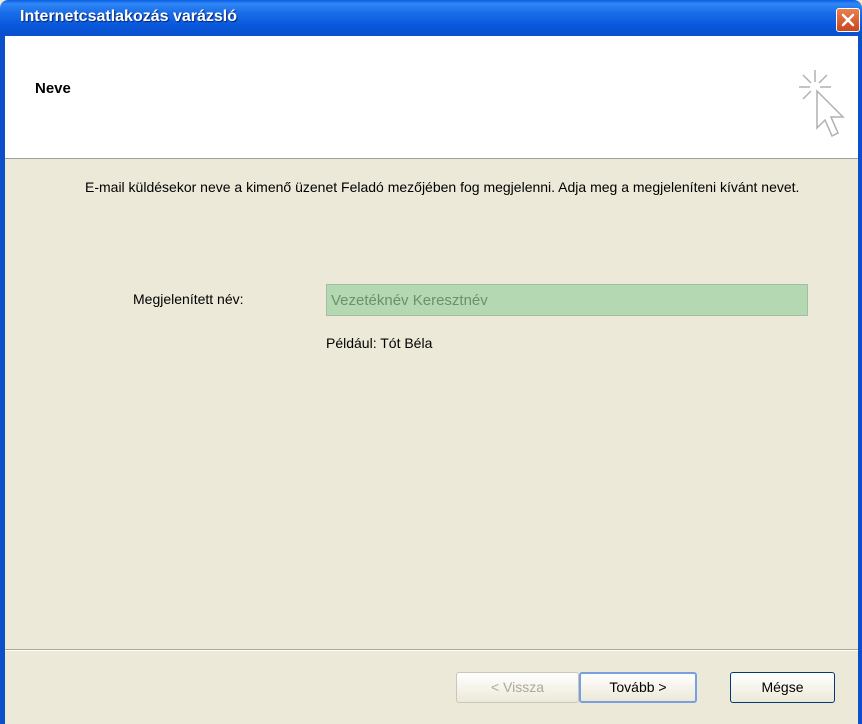 The height and width of the screenshot is (724, 862). Describe the element at coordinates (517, 687) in the screenshot. I see `back-button: < Vissza` at that location.